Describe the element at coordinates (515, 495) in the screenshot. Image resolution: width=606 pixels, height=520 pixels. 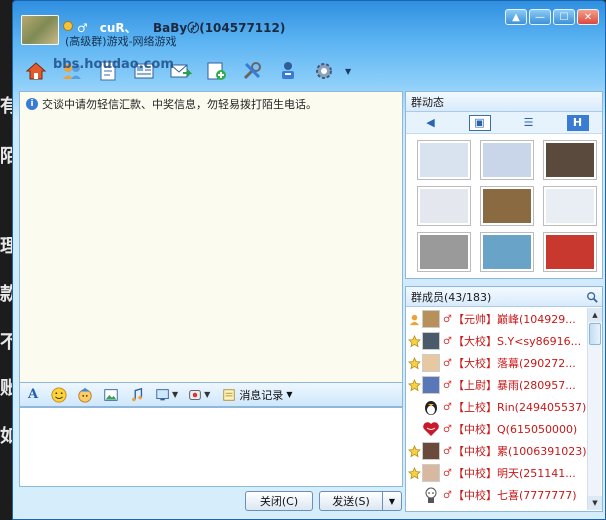
I see `member-name: 【中校】七喜(7777777)` at that location.